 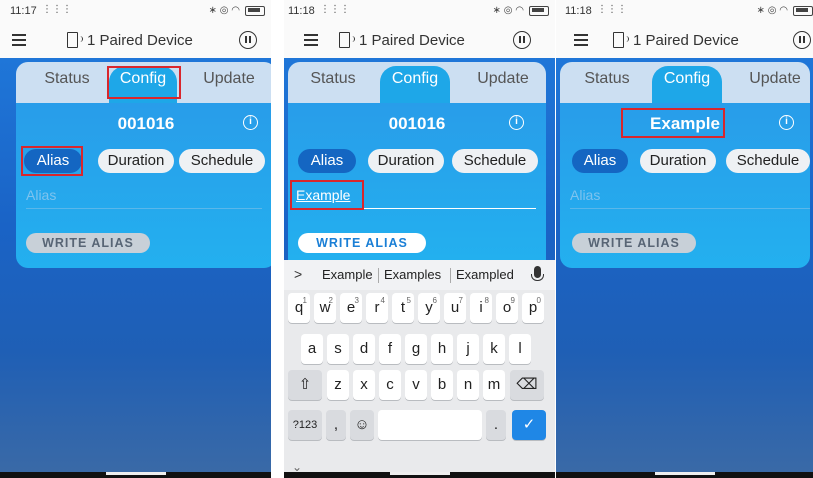 I want to click on tab-bar: Status Config Update, so click(x=417, y=82).